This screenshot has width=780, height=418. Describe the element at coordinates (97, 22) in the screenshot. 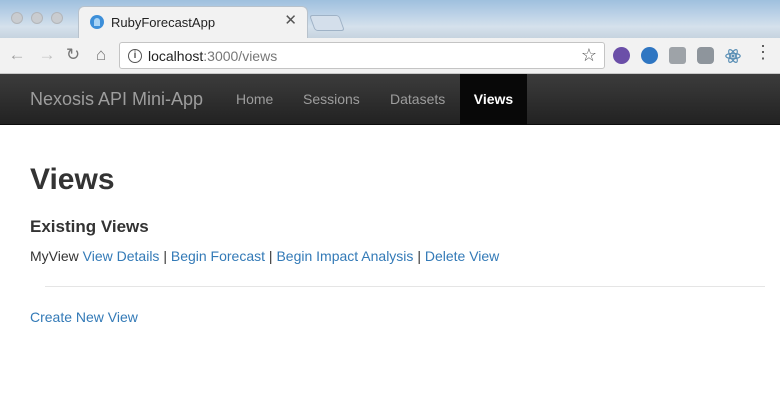

I see `favicon-icon` at that location.